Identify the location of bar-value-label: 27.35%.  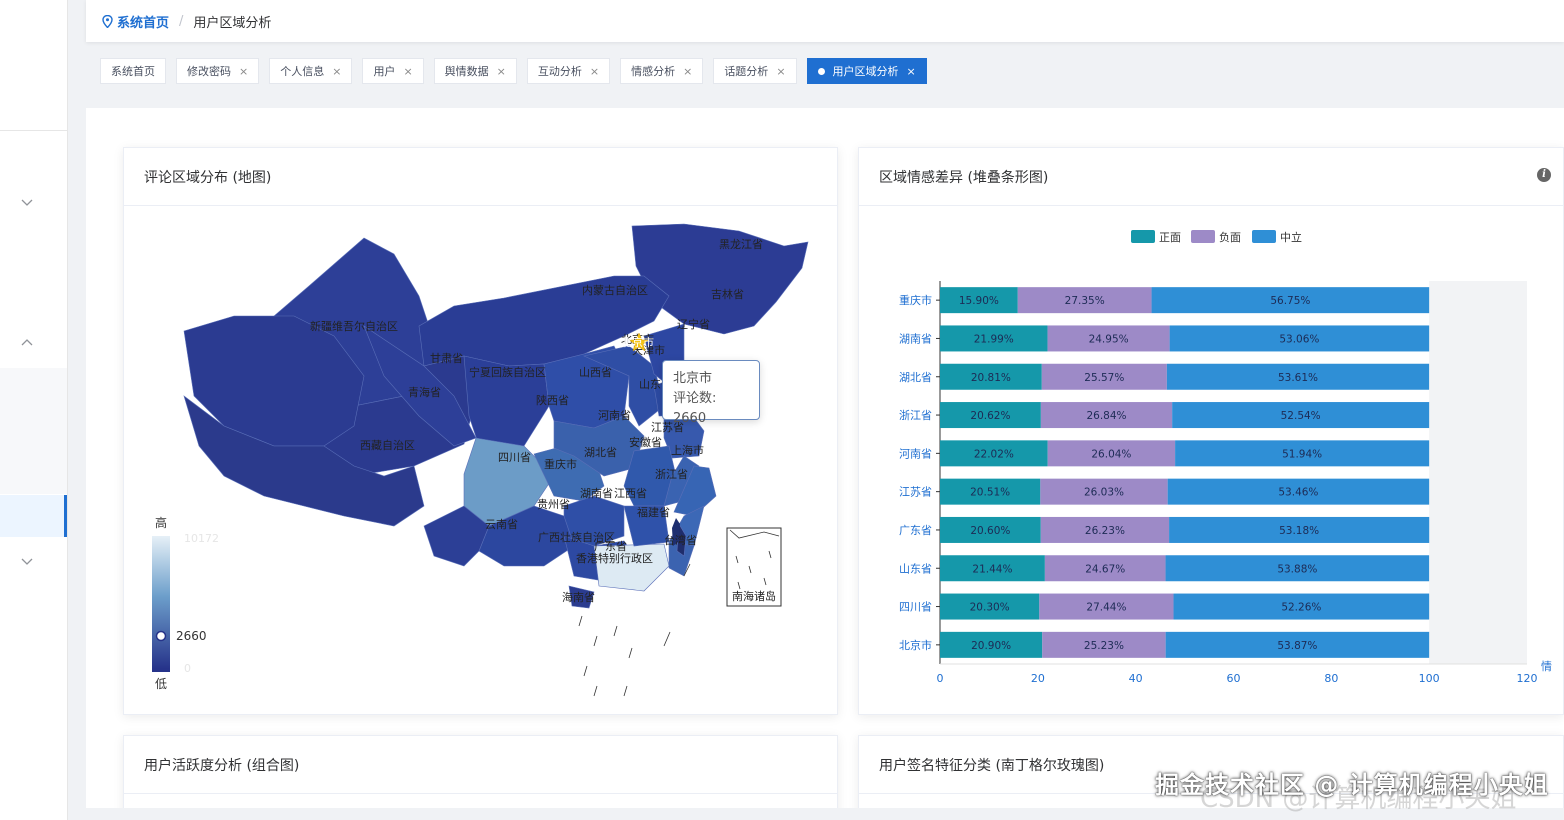
(1085, 301).